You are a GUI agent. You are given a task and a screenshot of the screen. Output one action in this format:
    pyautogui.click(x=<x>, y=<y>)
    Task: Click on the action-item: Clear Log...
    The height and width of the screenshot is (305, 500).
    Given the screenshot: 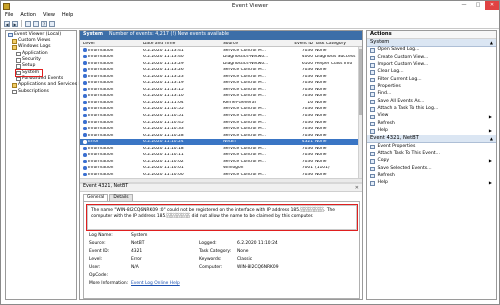 What is the action you would take?
    pyautogui.click(x=431, y=72)
    